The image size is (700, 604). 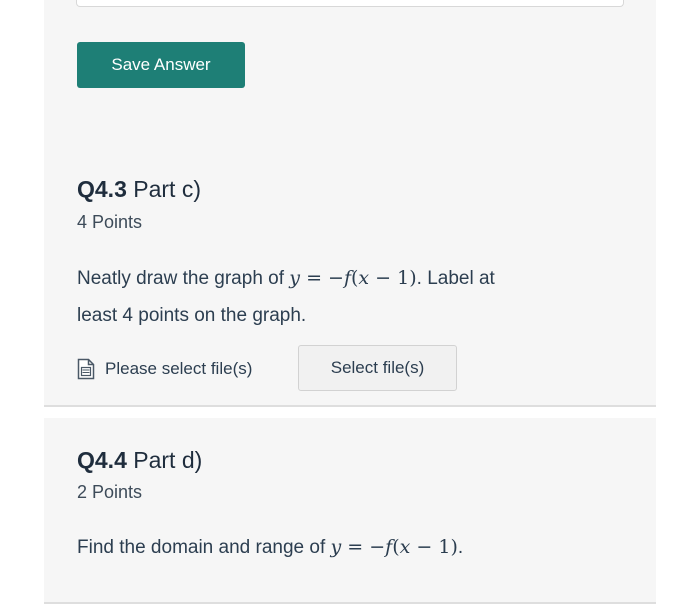 I want to click on question-number: Q4.4, so click(x=102, y=460).